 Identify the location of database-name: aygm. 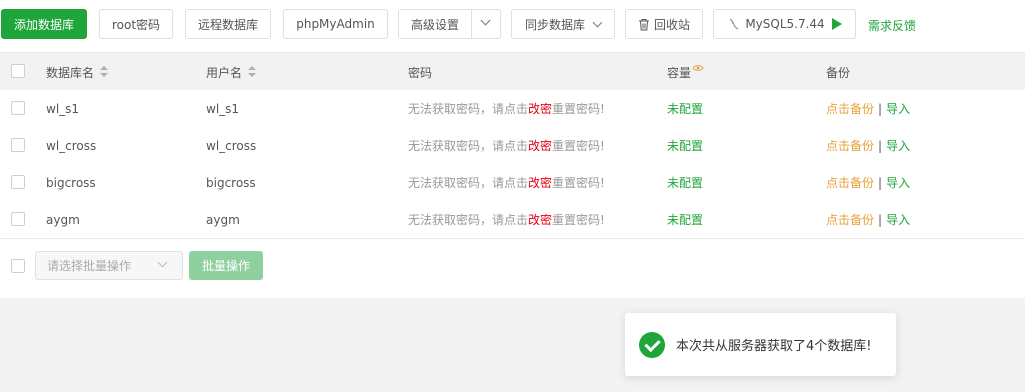
(63, 219).